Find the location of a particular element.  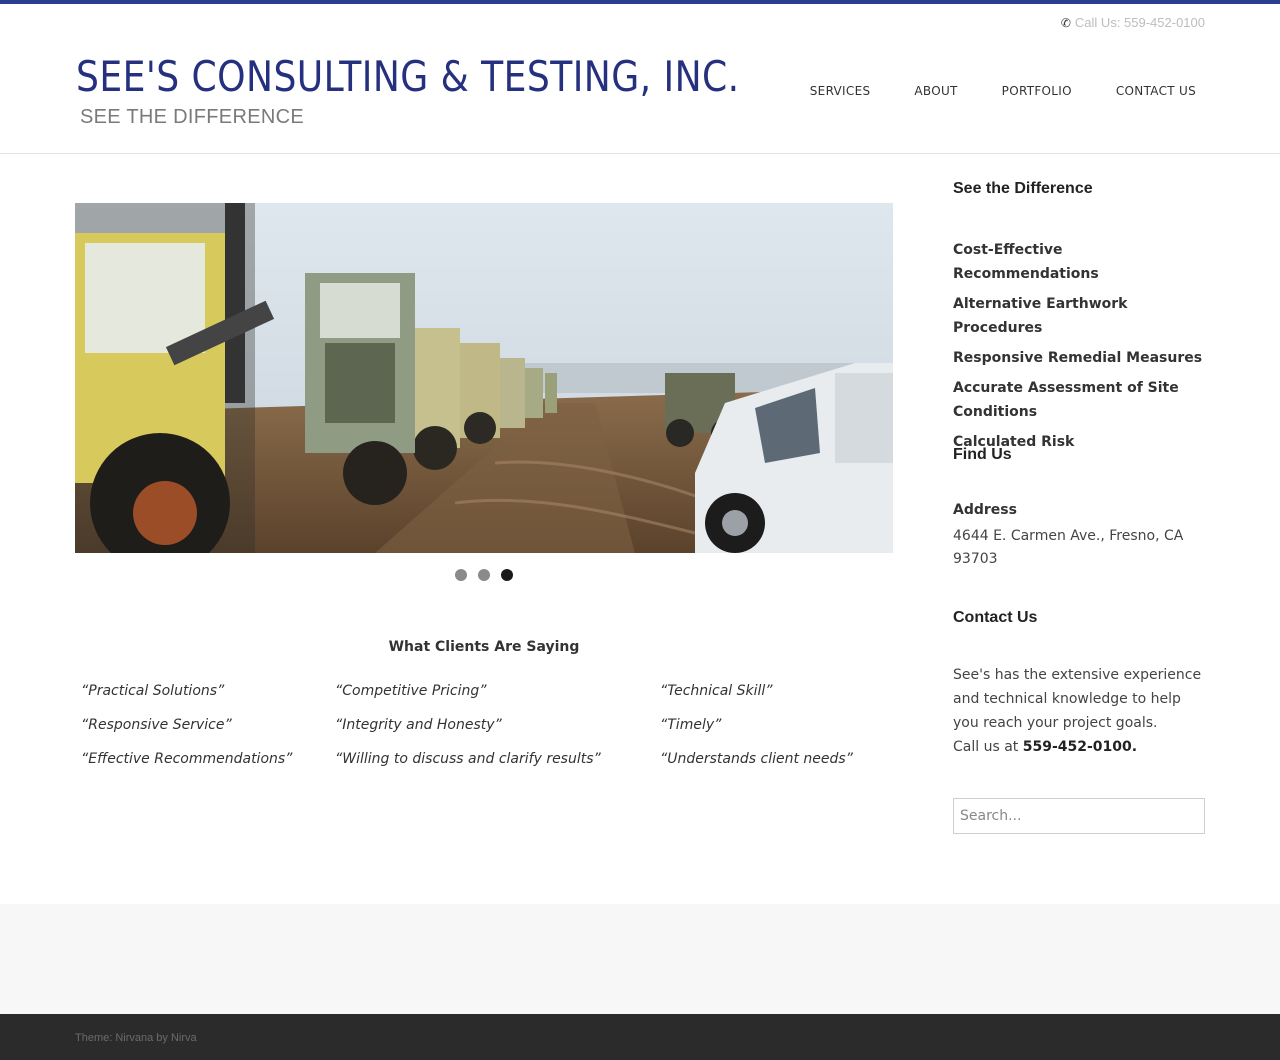

quote-item: “Understands client needs” is located at coordinates (756, 759).